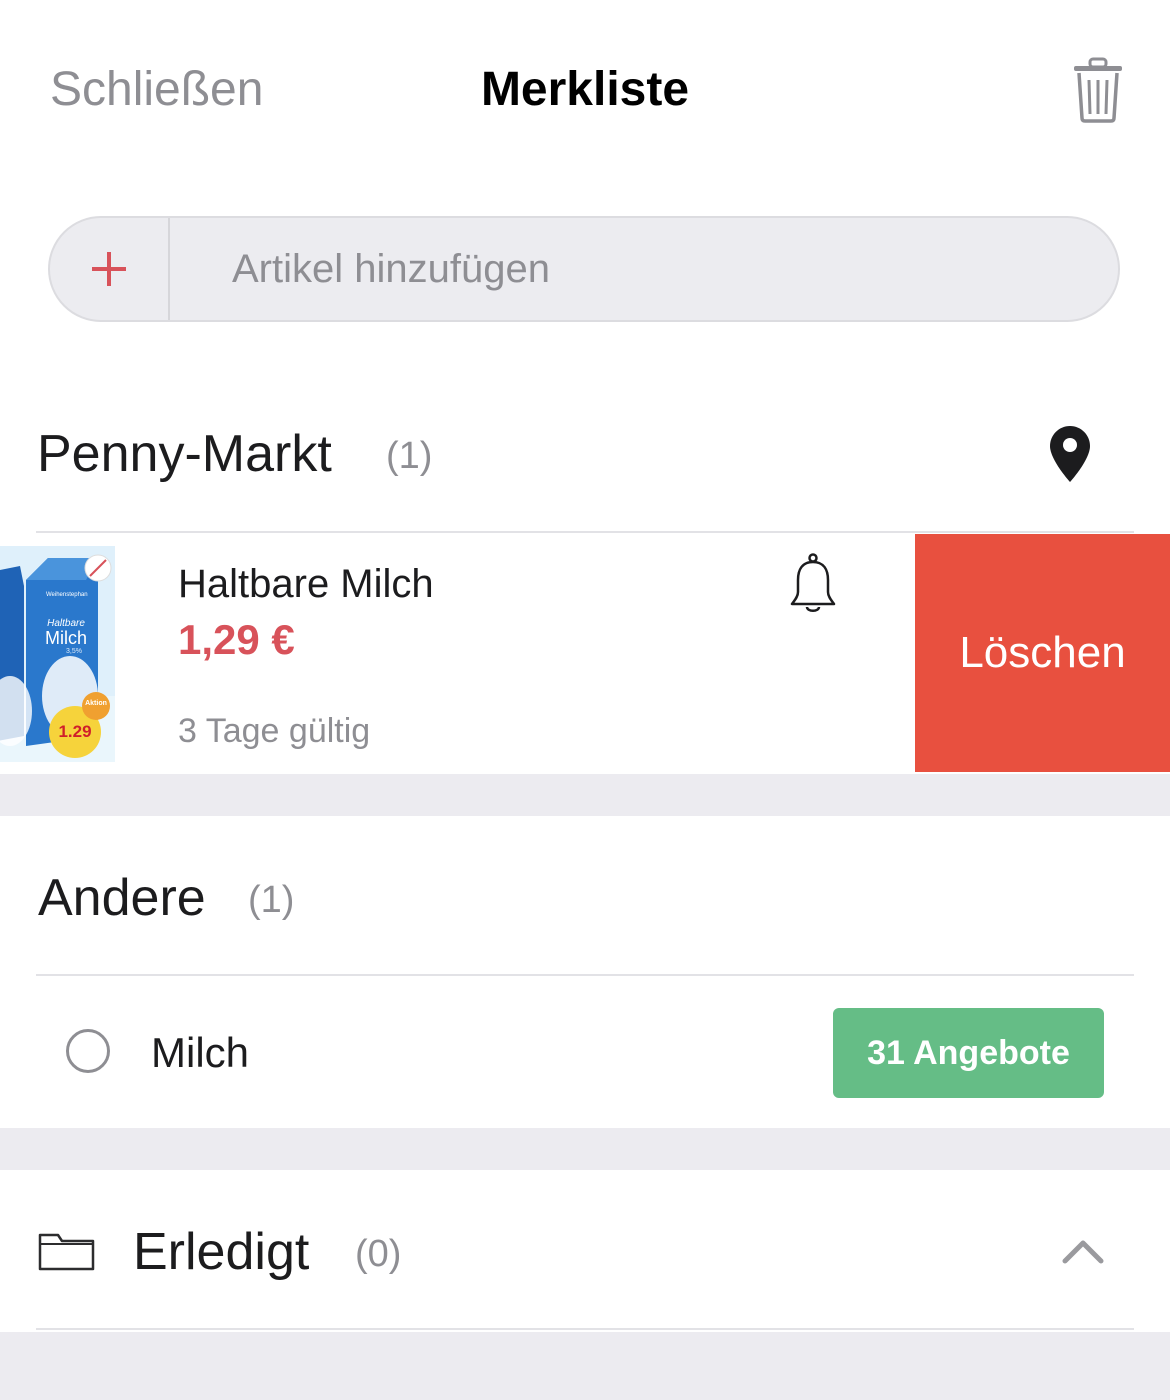 This screenshot has height=1400, width=1170. What do you see at coordinates (271, 900) in the screenshot?
I see `section-count-other: (1)` at bounding box center [271, 900].